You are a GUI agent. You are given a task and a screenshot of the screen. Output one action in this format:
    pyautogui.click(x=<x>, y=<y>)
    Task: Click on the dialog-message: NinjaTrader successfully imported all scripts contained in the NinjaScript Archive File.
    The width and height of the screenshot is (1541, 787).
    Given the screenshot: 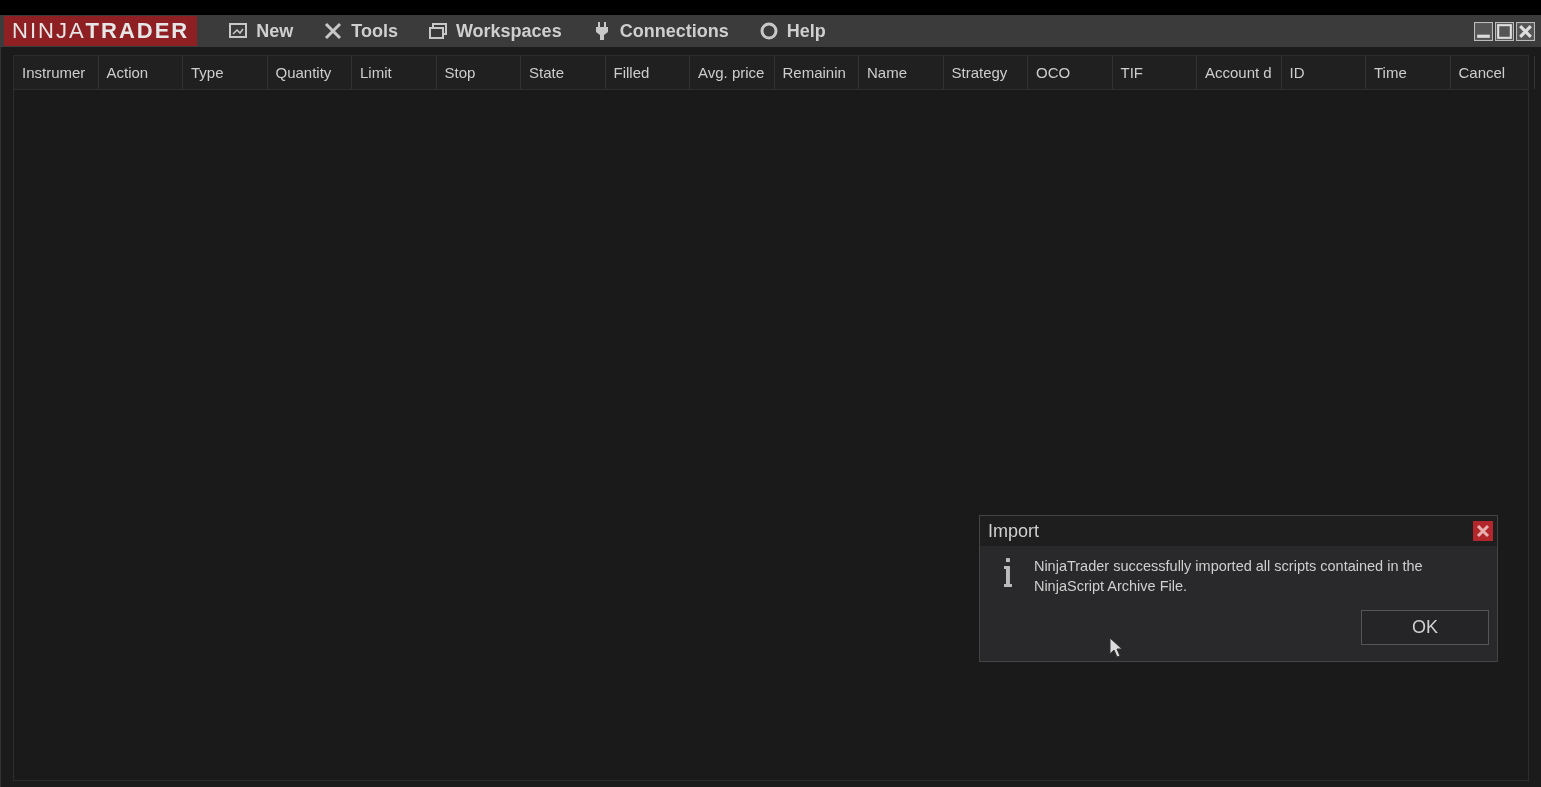 What is the action you would take?
    pyautogui.click(x=1228, y=576)
    